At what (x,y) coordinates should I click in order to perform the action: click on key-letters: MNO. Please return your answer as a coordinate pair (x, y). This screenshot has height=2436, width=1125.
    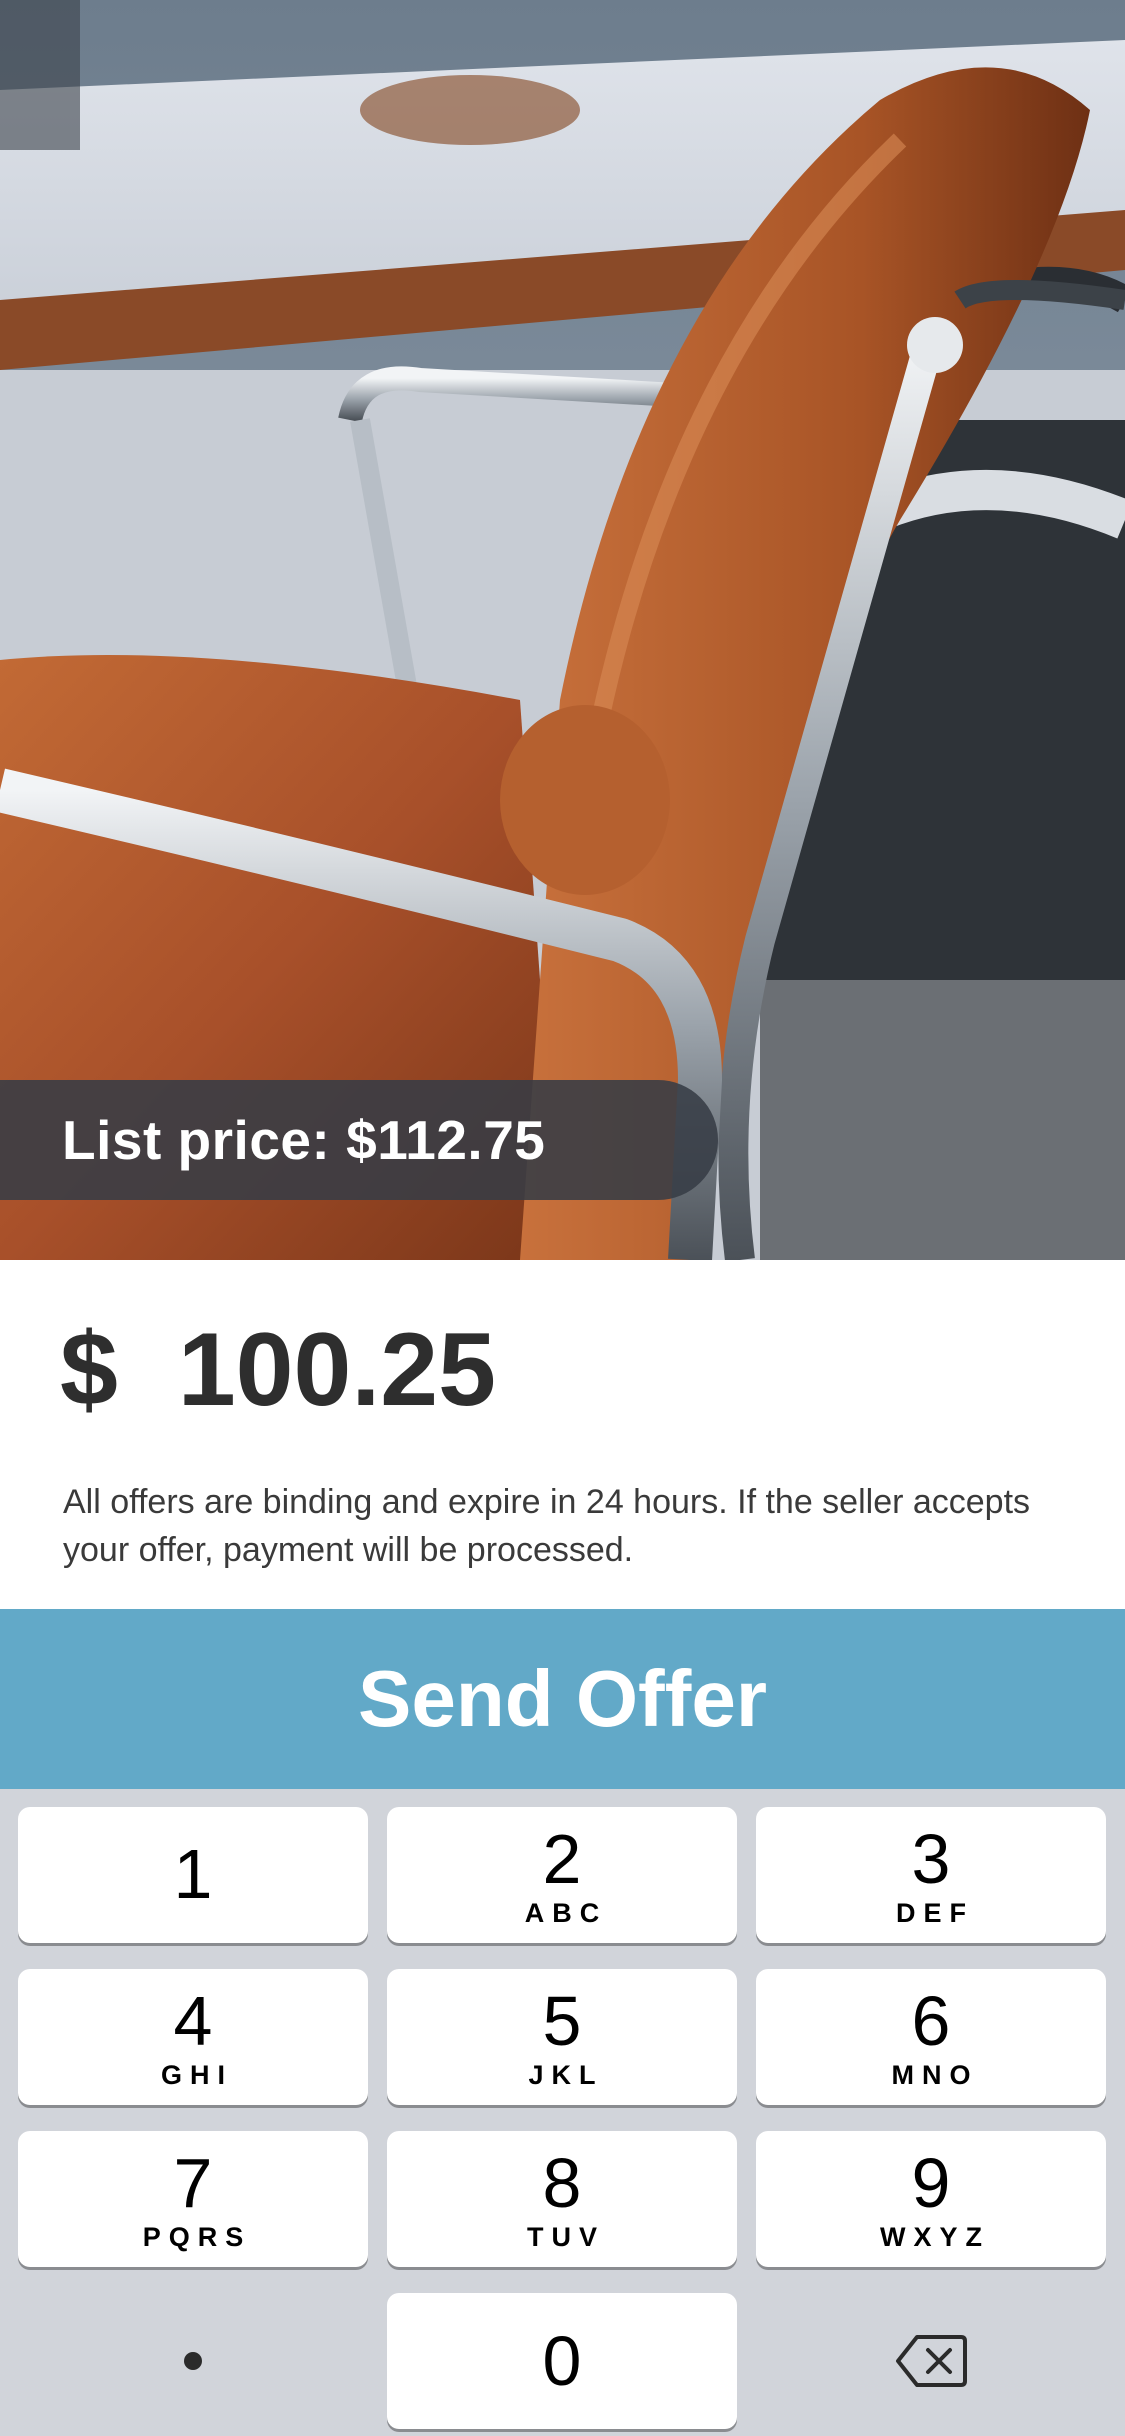
    Looking at the image, I should click on (935, 2074).